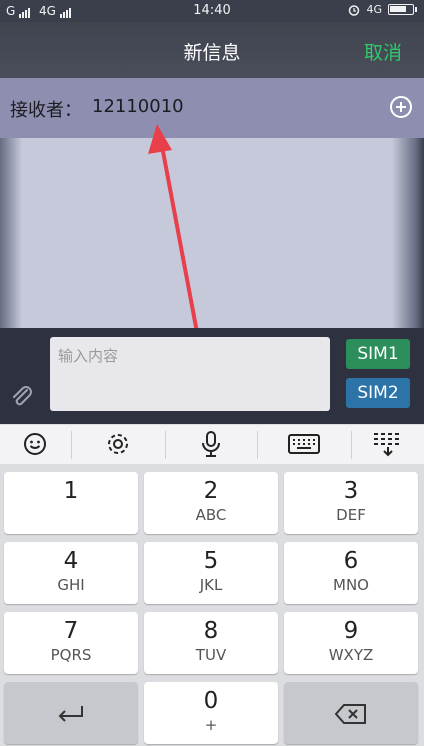 Image resolution: width=424 pixels, height=746 pixels. What do you see at coordinates (388, 444) in the screenshot?
I see `collapse-keyboard-icon` at bounding box center [388, 444].